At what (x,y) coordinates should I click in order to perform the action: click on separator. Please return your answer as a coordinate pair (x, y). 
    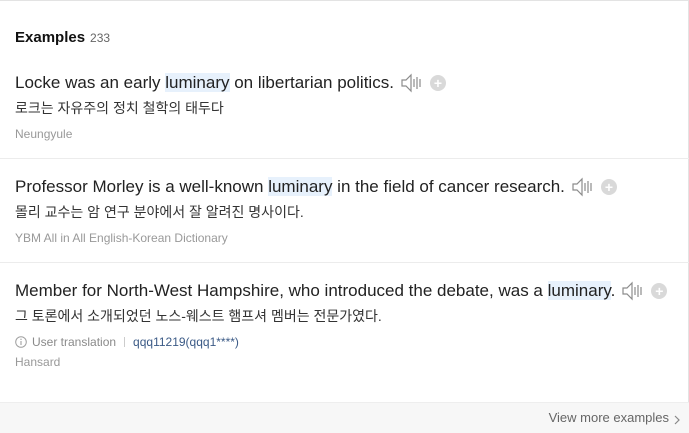
    Looking at the image, I should click on (125, 342).